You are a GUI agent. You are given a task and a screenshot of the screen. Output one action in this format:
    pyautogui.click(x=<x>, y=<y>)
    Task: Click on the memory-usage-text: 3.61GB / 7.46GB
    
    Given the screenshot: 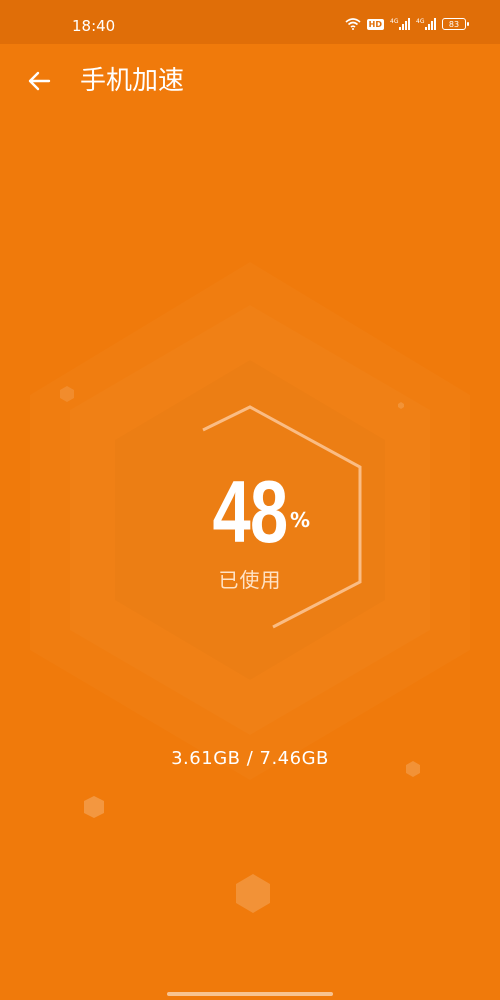 What is the action you would take?
    pyautogui.click(x=250, y=758)
    